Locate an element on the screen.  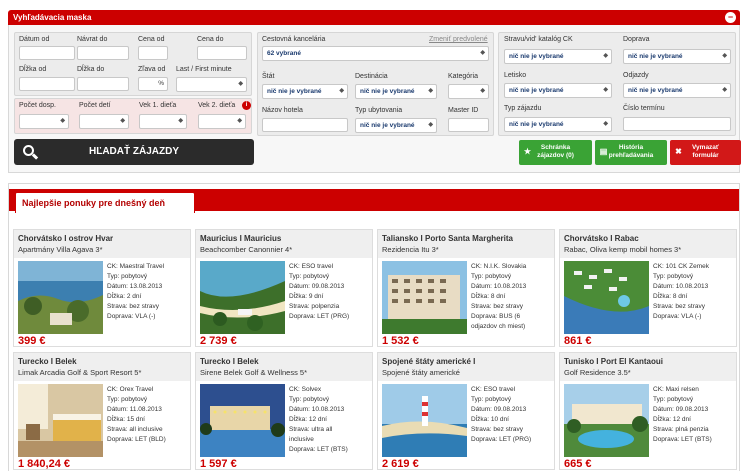
category-select: ◆ is located at coordinates (468, 91).